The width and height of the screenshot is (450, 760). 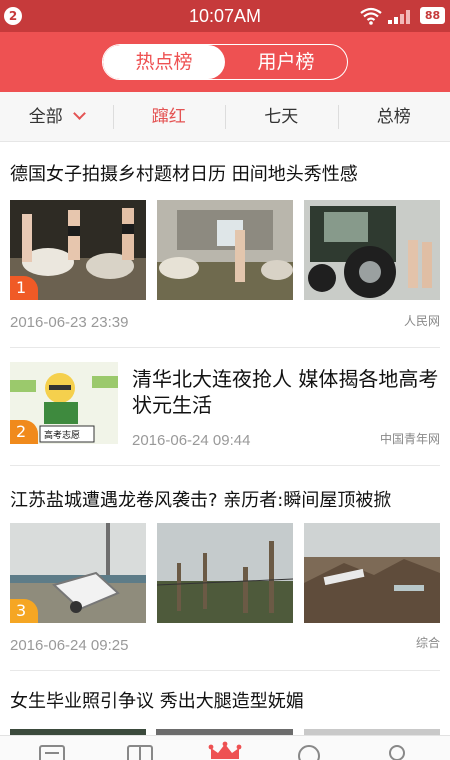 I want to click on filter-all-label: 全部, so click(x=45, y=117).